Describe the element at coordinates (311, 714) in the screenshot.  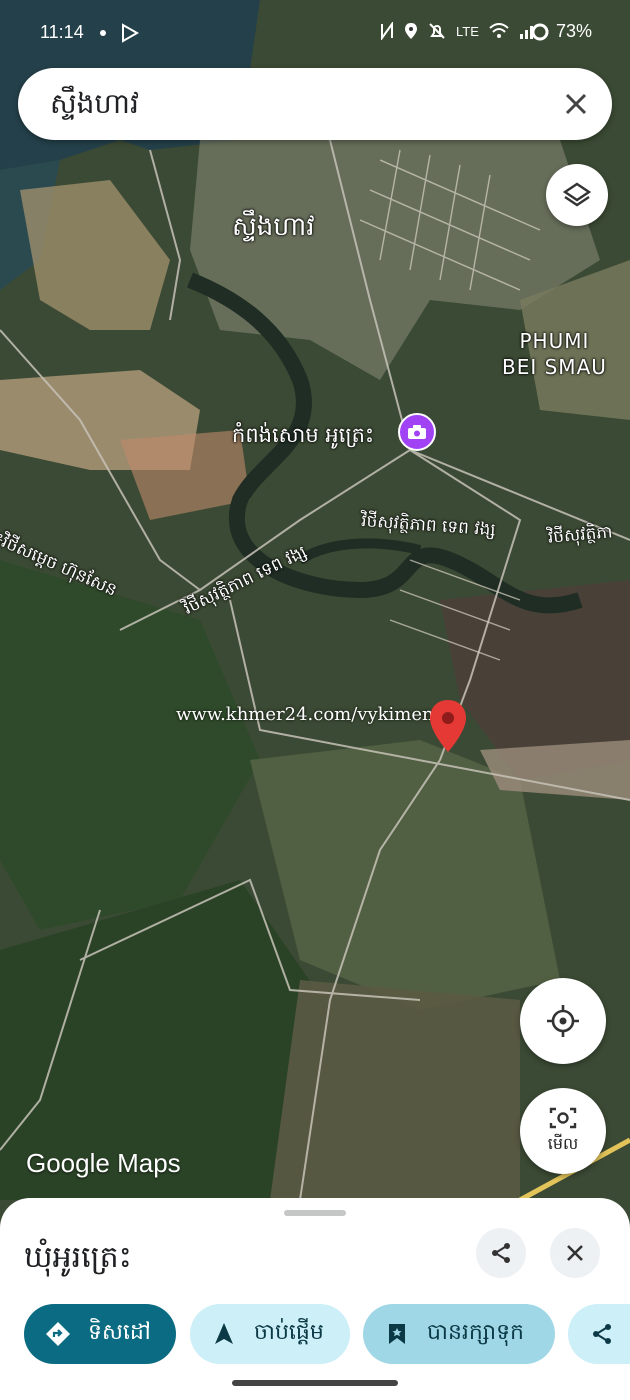
I see `watermark-text: www.khmer24.com/vykimeng` at that location.